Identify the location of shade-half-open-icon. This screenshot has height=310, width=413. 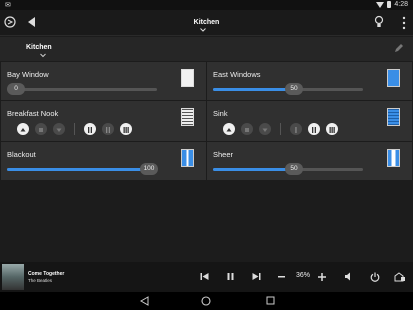
(393, 78).